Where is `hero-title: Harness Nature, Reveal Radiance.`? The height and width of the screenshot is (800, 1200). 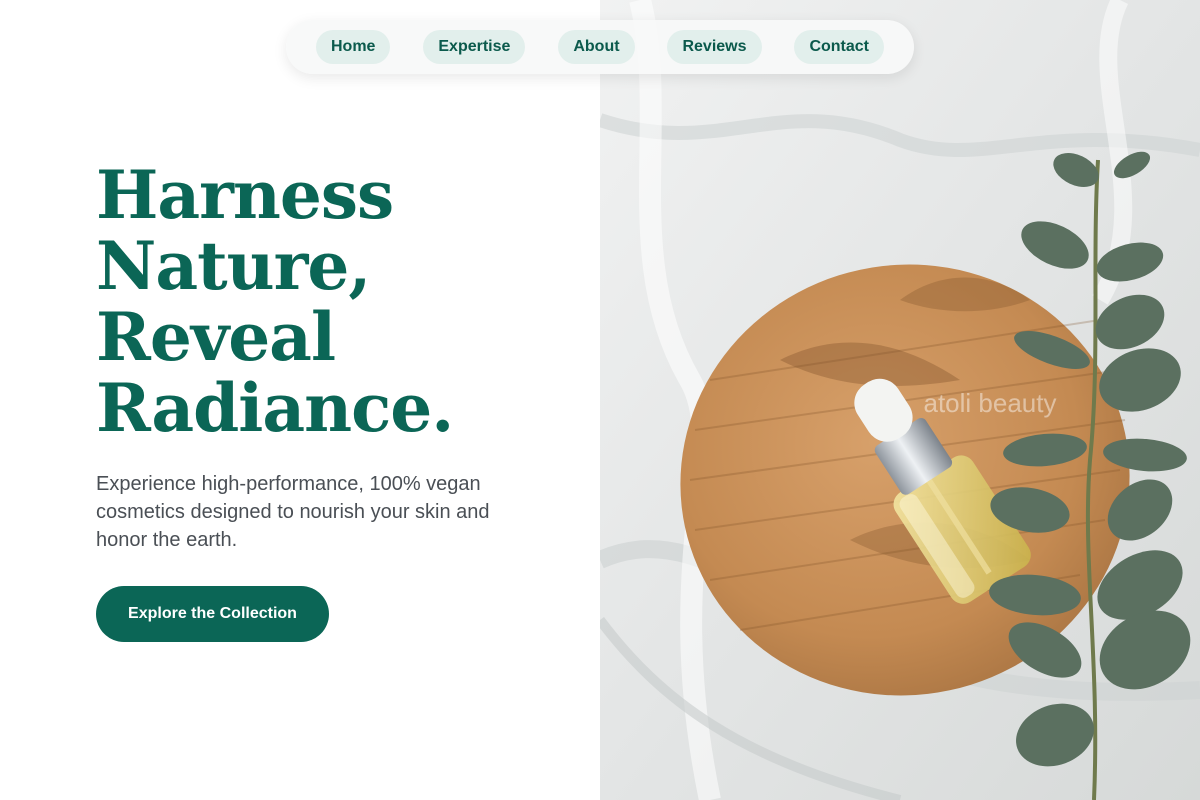
hero-title: Harness Nature, Reveal Radiance. is located at coordinates (336, 302).